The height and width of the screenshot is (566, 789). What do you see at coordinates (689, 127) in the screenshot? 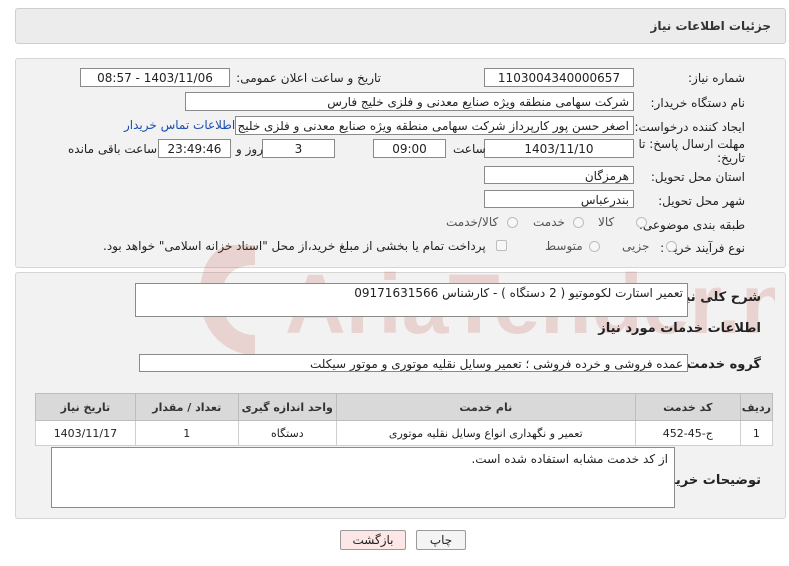
I see `creator-label: ایجاد کننده درخواست:` at bounding box center [689, 127].